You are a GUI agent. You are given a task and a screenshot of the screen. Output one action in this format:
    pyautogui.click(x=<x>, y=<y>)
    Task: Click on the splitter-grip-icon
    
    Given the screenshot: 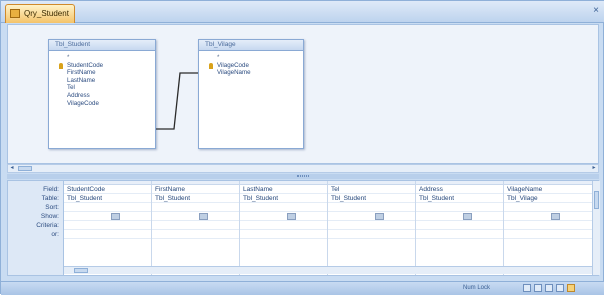 What is the action you would take?
    pyautogui.click(x=303, y=176)
    